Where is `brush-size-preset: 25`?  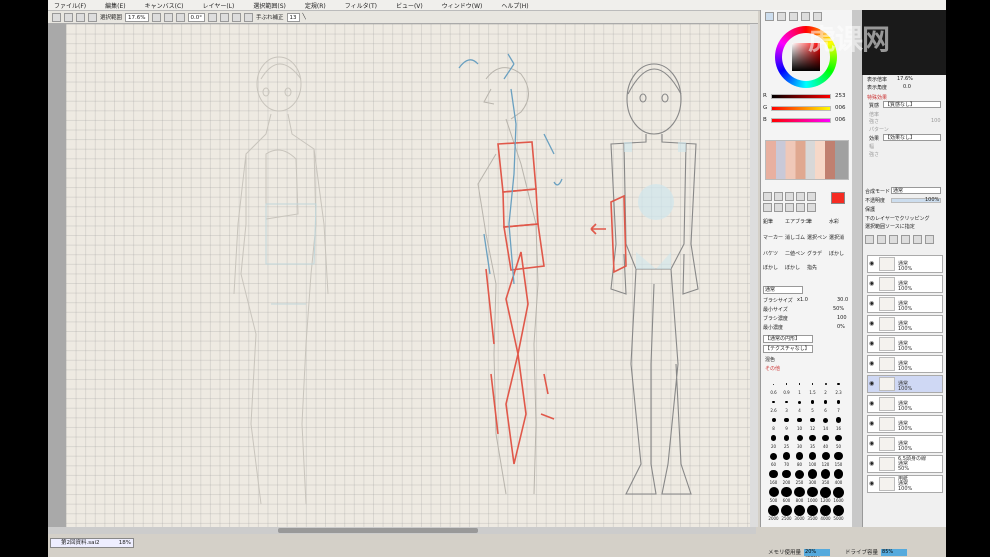 brush-size-preset: 25 is located at coordinates (786, 441).